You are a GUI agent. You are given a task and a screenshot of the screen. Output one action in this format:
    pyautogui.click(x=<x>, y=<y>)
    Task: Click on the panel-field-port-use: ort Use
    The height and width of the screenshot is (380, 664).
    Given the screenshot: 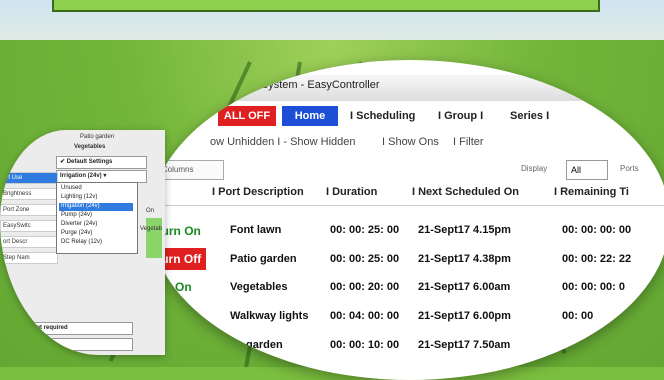 What is the action you would take?
    pyautogui.click(x=29, y=178)
    